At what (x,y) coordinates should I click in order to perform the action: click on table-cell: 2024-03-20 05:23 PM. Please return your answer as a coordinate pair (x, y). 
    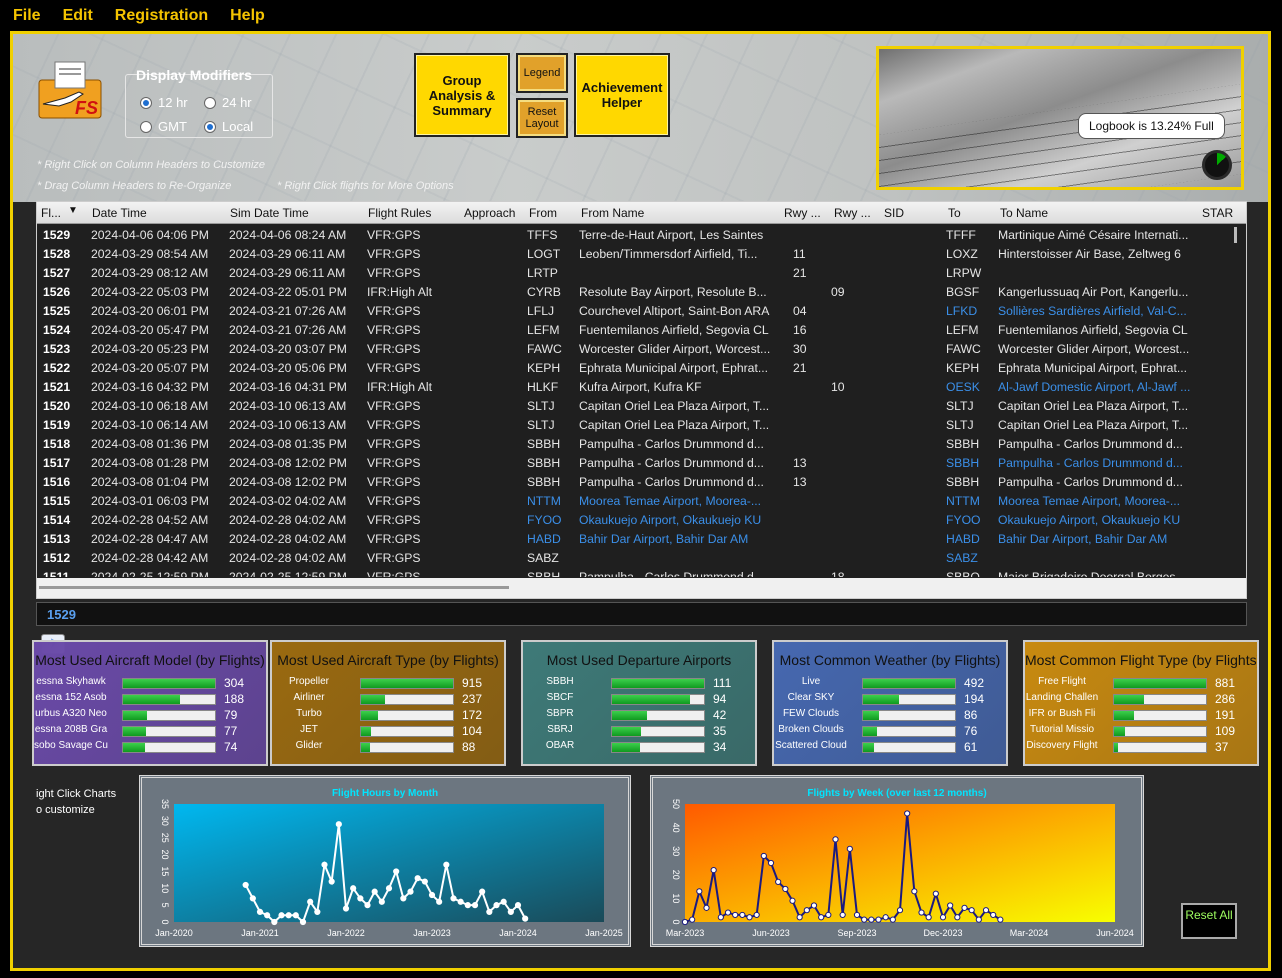
    Looking at the image, I should click on (150, 349).